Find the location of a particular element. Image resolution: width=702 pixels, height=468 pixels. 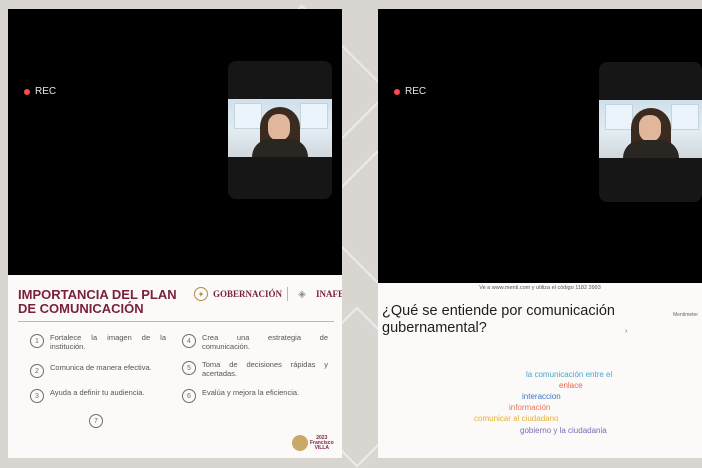

mentimeter-logo: Mentimeter is located at coordinates (685, 315).